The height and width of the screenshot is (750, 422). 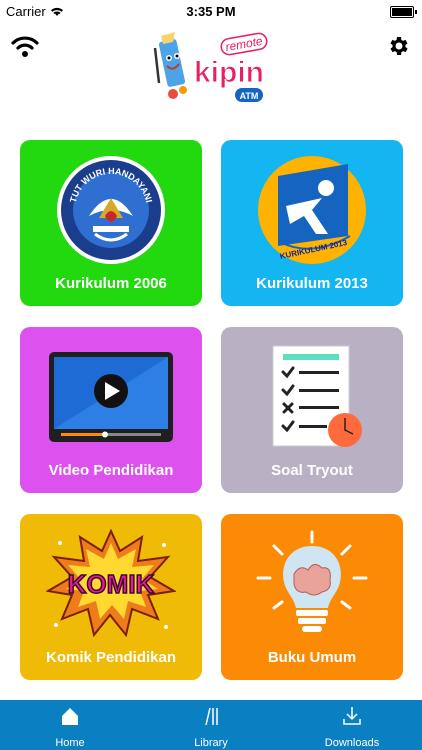 I want to click on tab-library-label: Library, so click(x=211, y=743).